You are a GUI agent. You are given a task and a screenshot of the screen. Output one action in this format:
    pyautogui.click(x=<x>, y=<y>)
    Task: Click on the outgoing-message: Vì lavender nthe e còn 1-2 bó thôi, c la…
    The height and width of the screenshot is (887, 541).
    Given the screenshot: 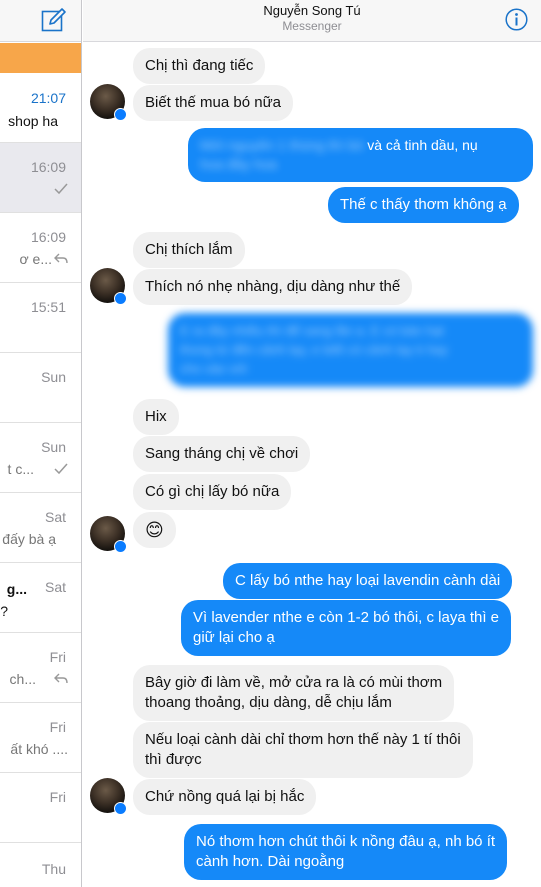 What is the action you would take?
    pyautogui.click(x=346, y=628)
    